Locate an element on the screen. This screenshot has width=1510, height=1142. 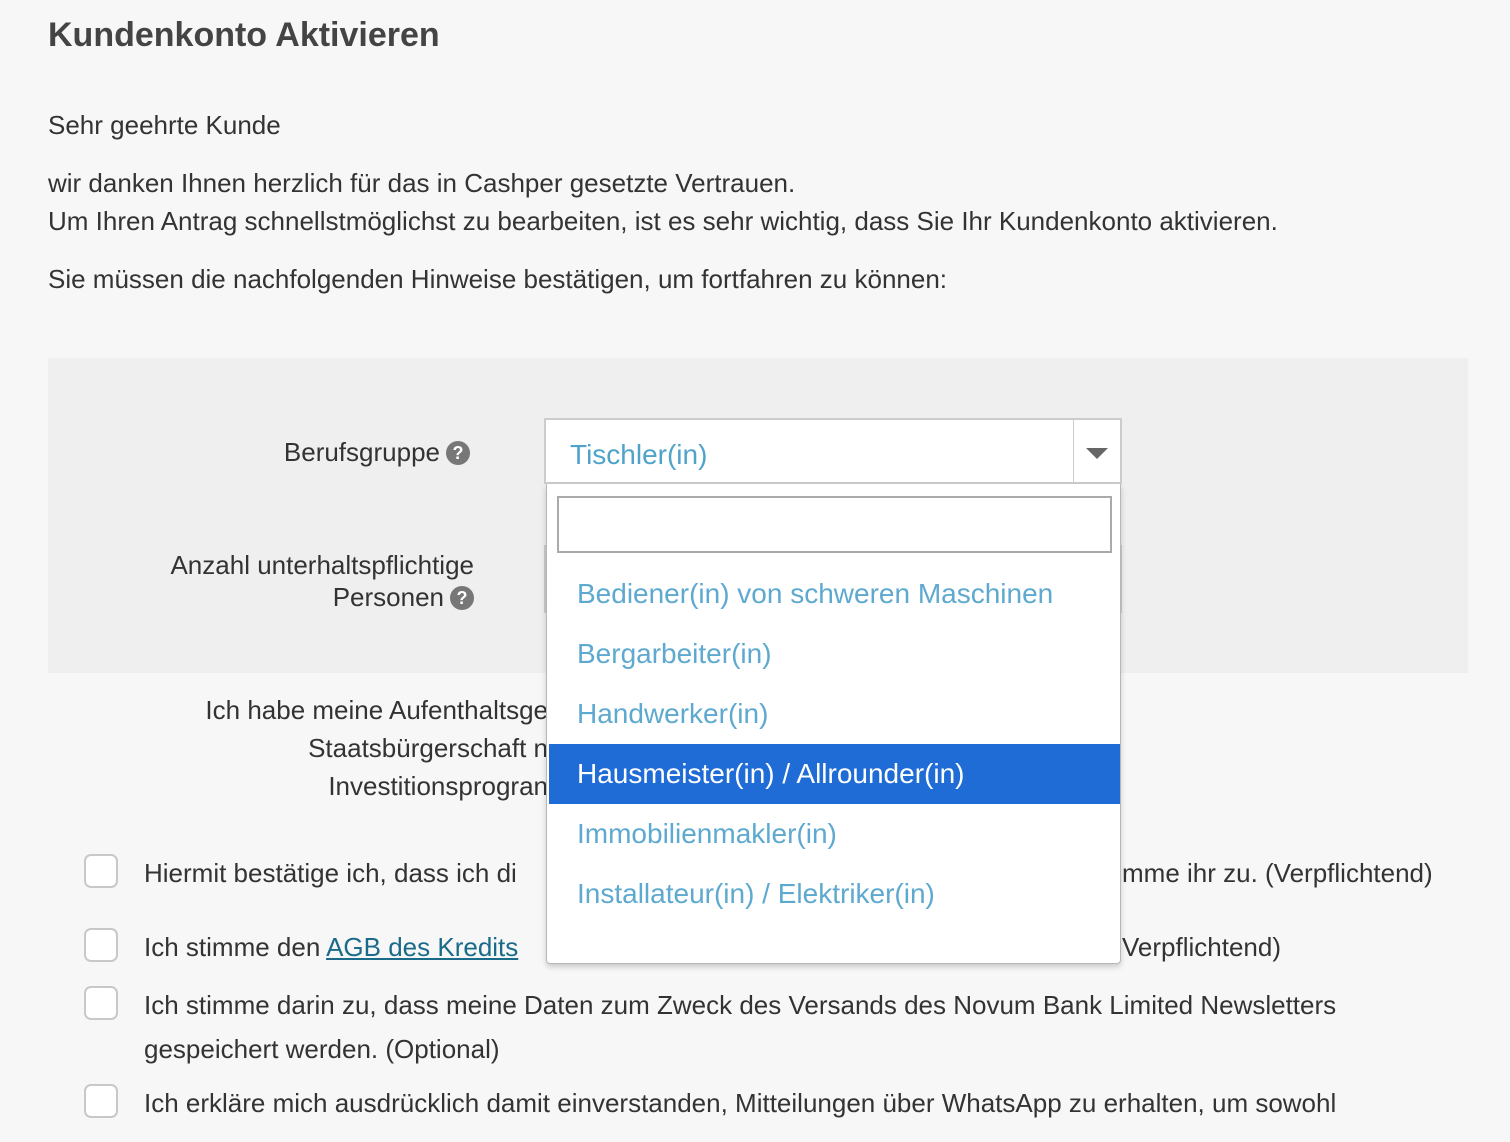
page-title: Kundenkonto Aktivieren is located at coordinates (244, 35).